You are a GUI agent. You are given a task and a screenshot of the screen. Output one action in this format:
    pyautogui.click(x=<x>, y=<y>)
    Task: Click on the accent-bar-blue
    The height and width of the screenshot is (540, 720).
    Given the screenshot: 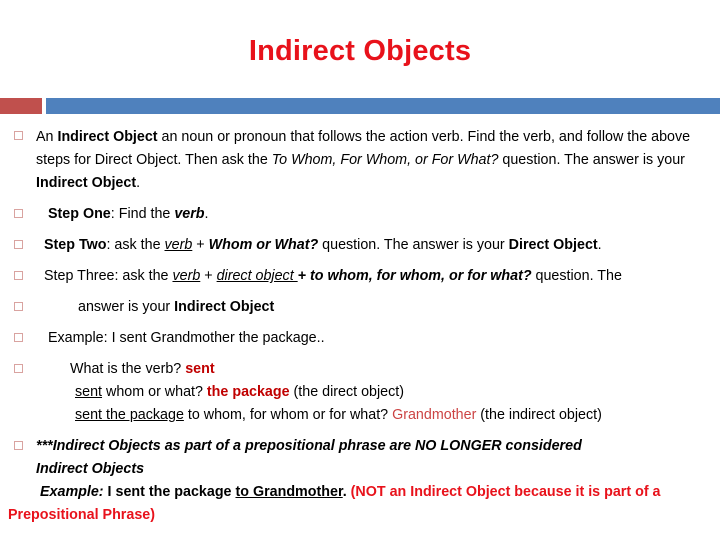 What is the action you would take?
    pyautogui.click(x=383, y=106)
    